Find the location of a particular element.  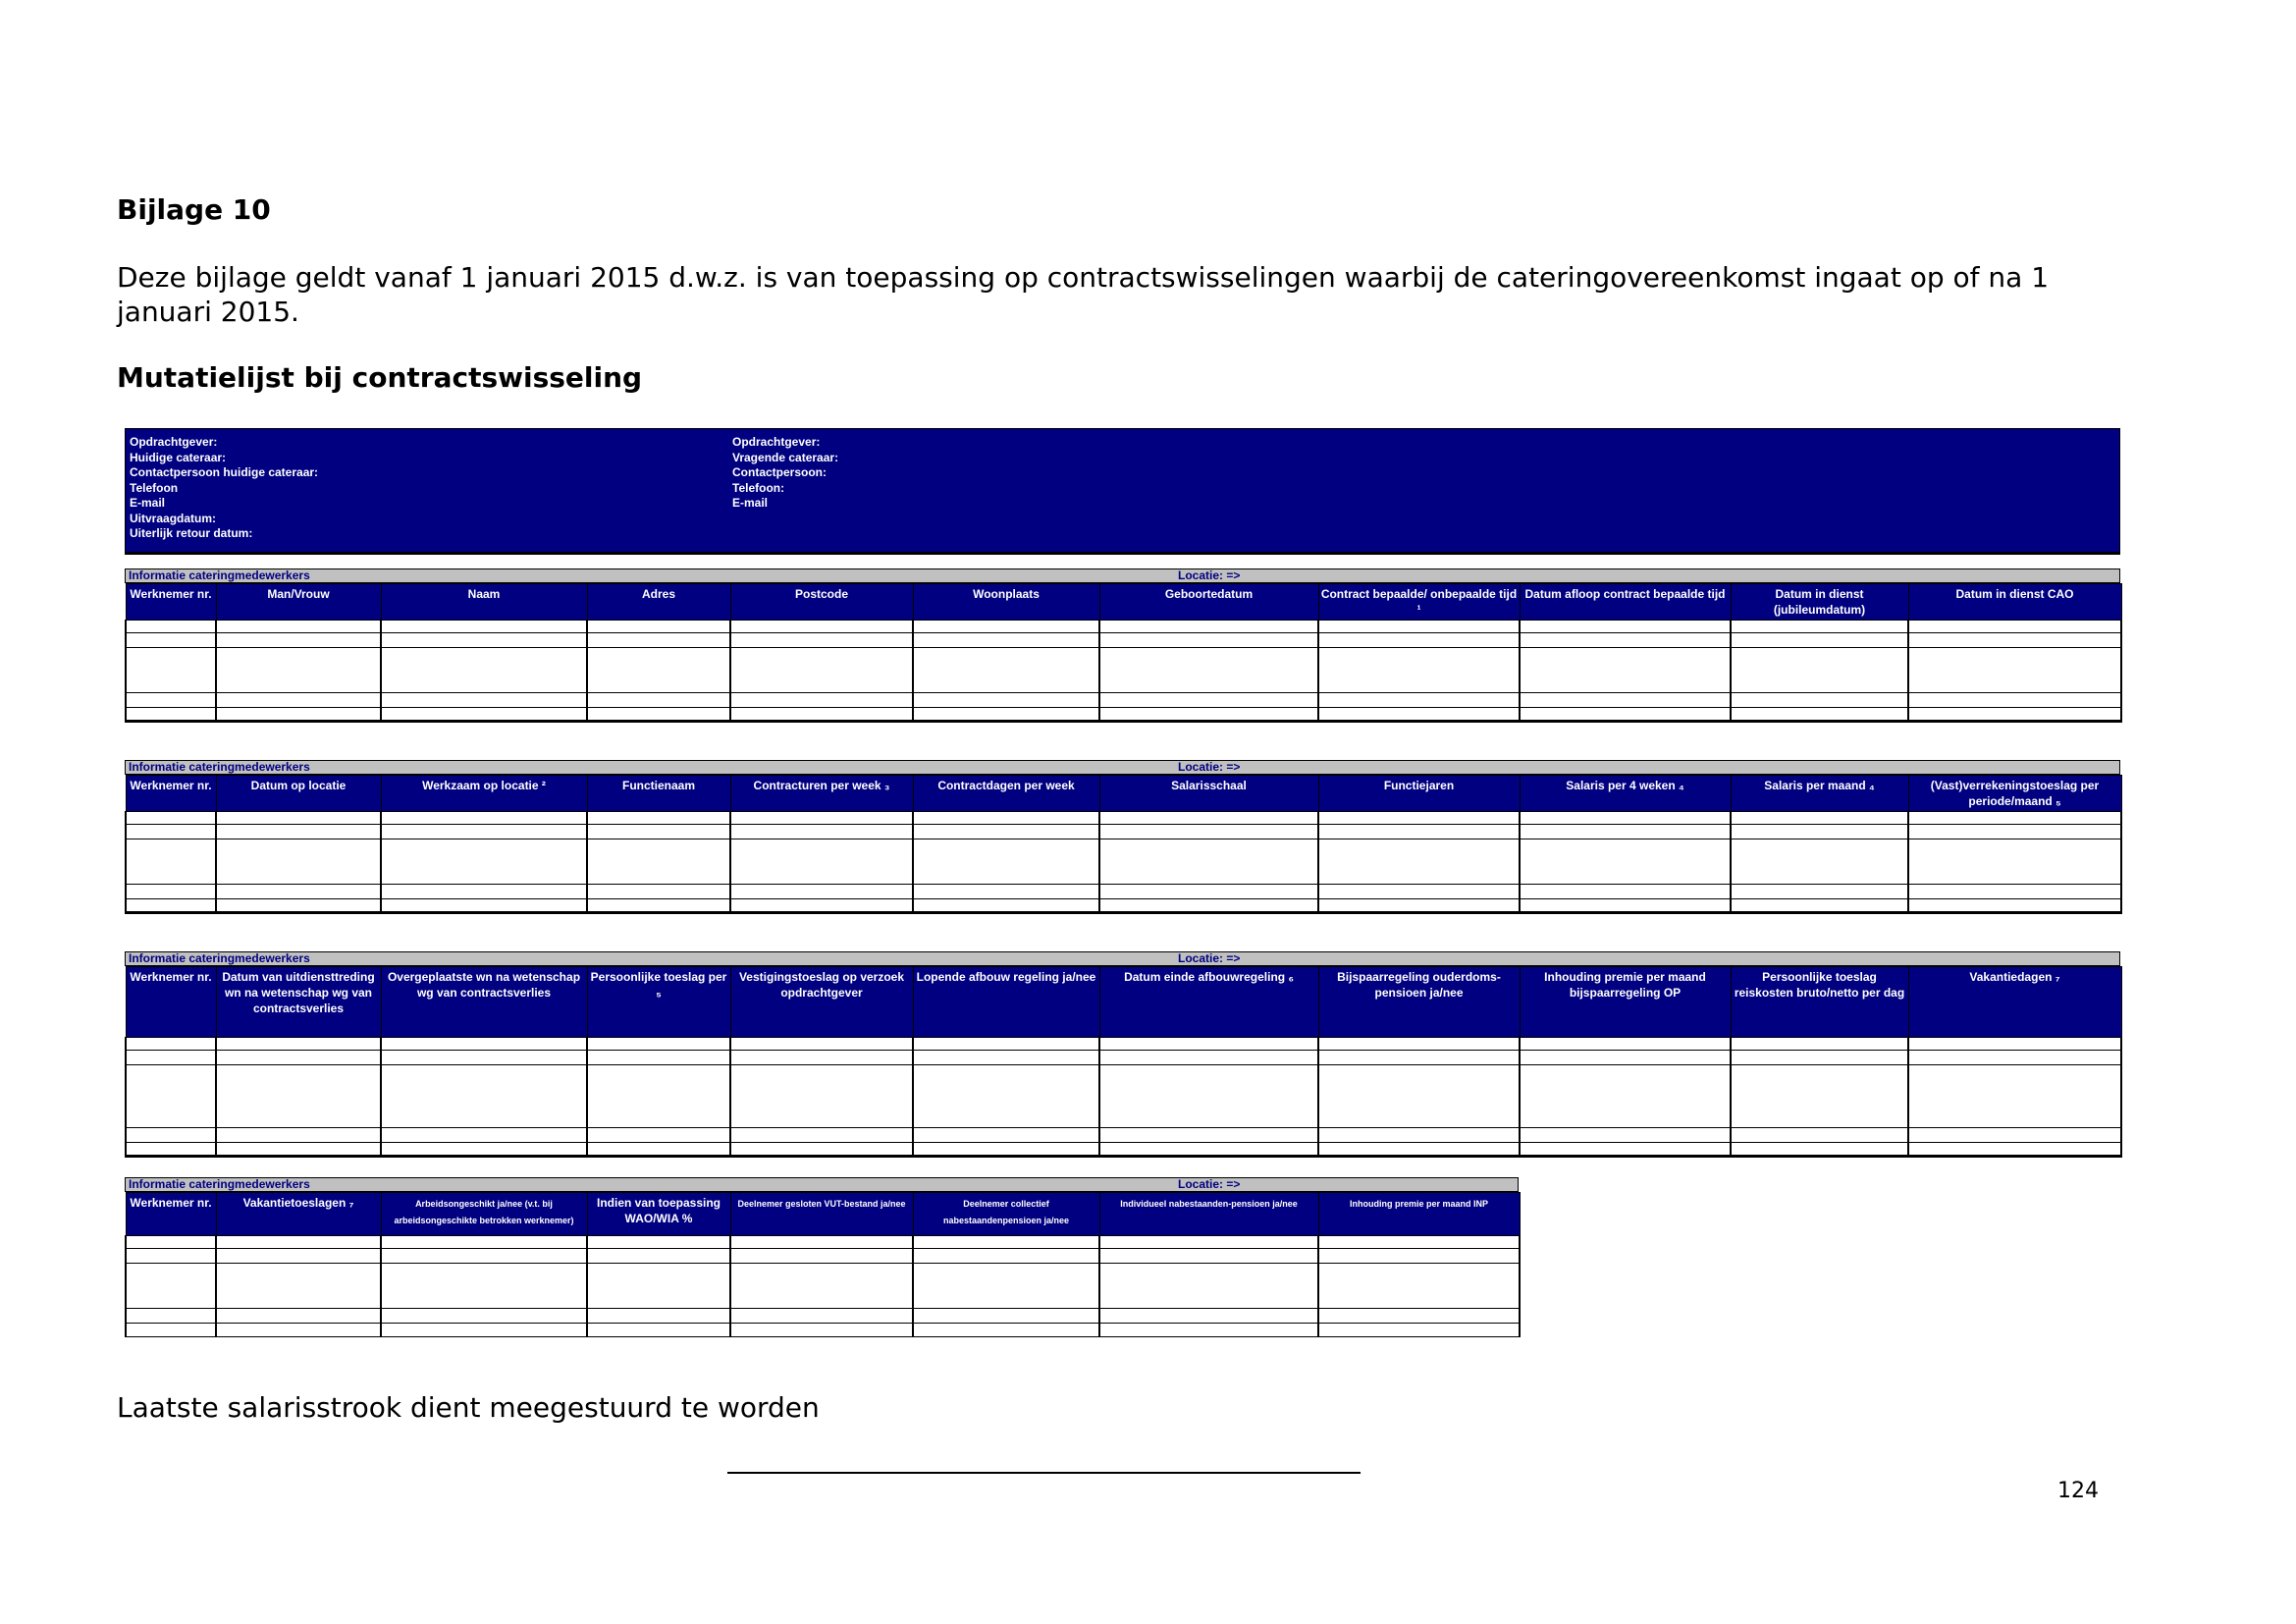

field-label: Telefoon: is located at coordinates (758, 487).